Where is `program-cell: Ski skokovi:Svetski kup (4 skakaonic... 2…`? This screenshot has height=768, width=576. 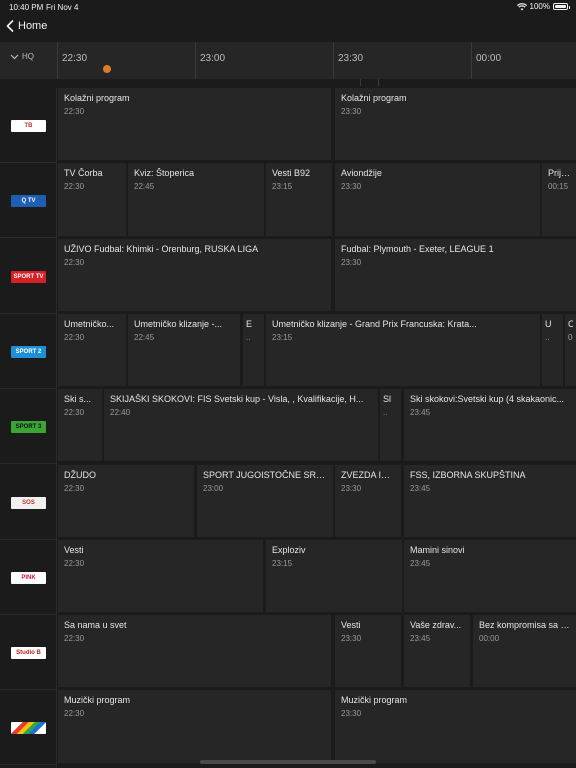
program-cell: Ski skokovi:Svetski kup (4 skakaonic... 2… is located at coordinates (490, 425).